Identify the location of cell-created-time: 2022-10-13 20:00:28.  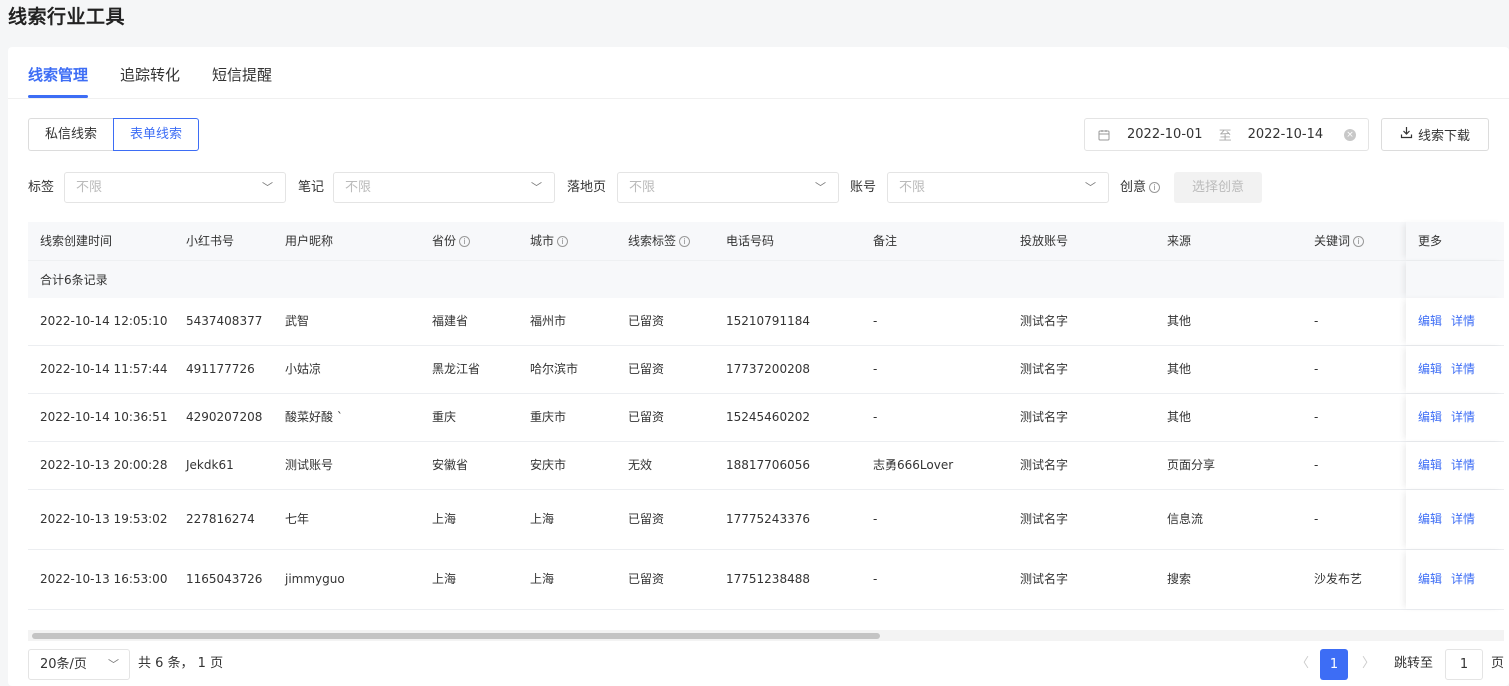
(104, 465).